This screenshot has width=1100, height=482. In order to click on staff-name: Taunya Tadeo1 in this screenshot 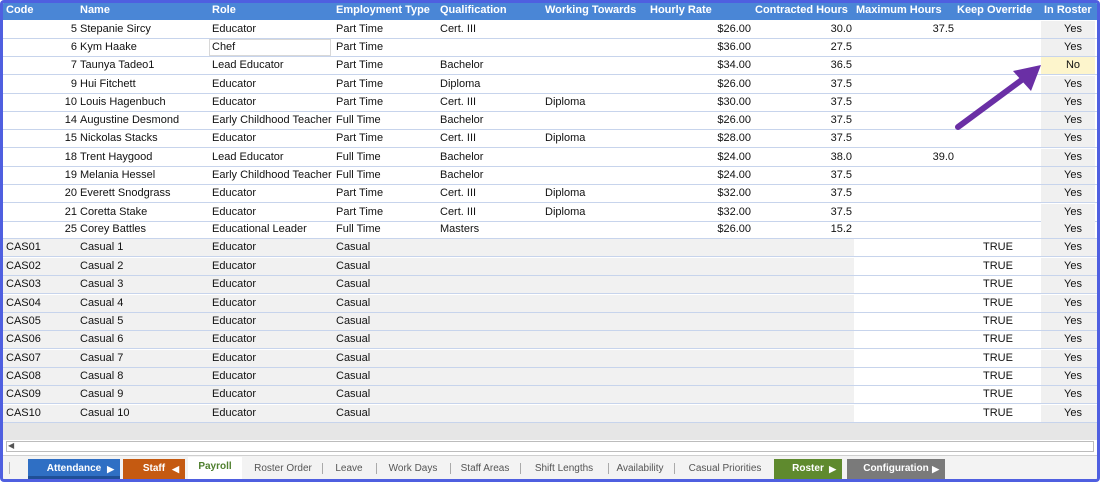, I will do `click(117, 65)`.